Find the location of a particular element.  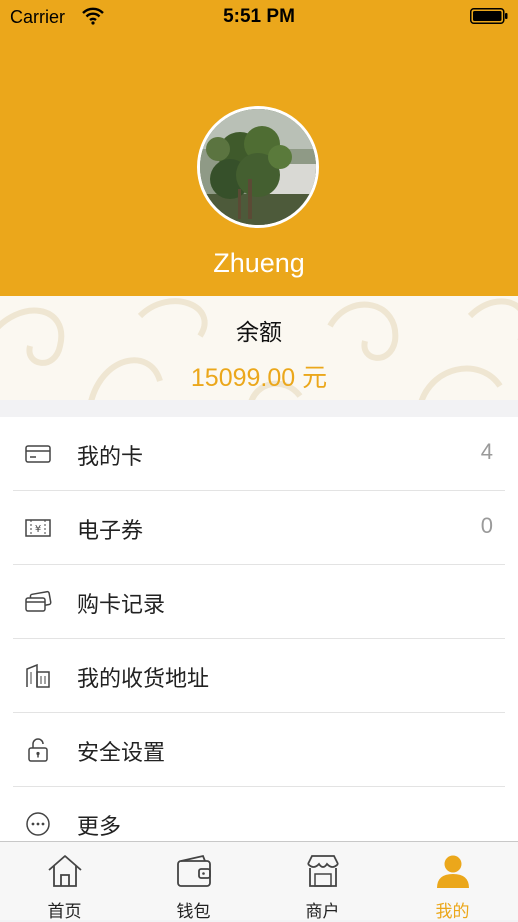

tab-label: 我的 is located at coordinates (452, 912).